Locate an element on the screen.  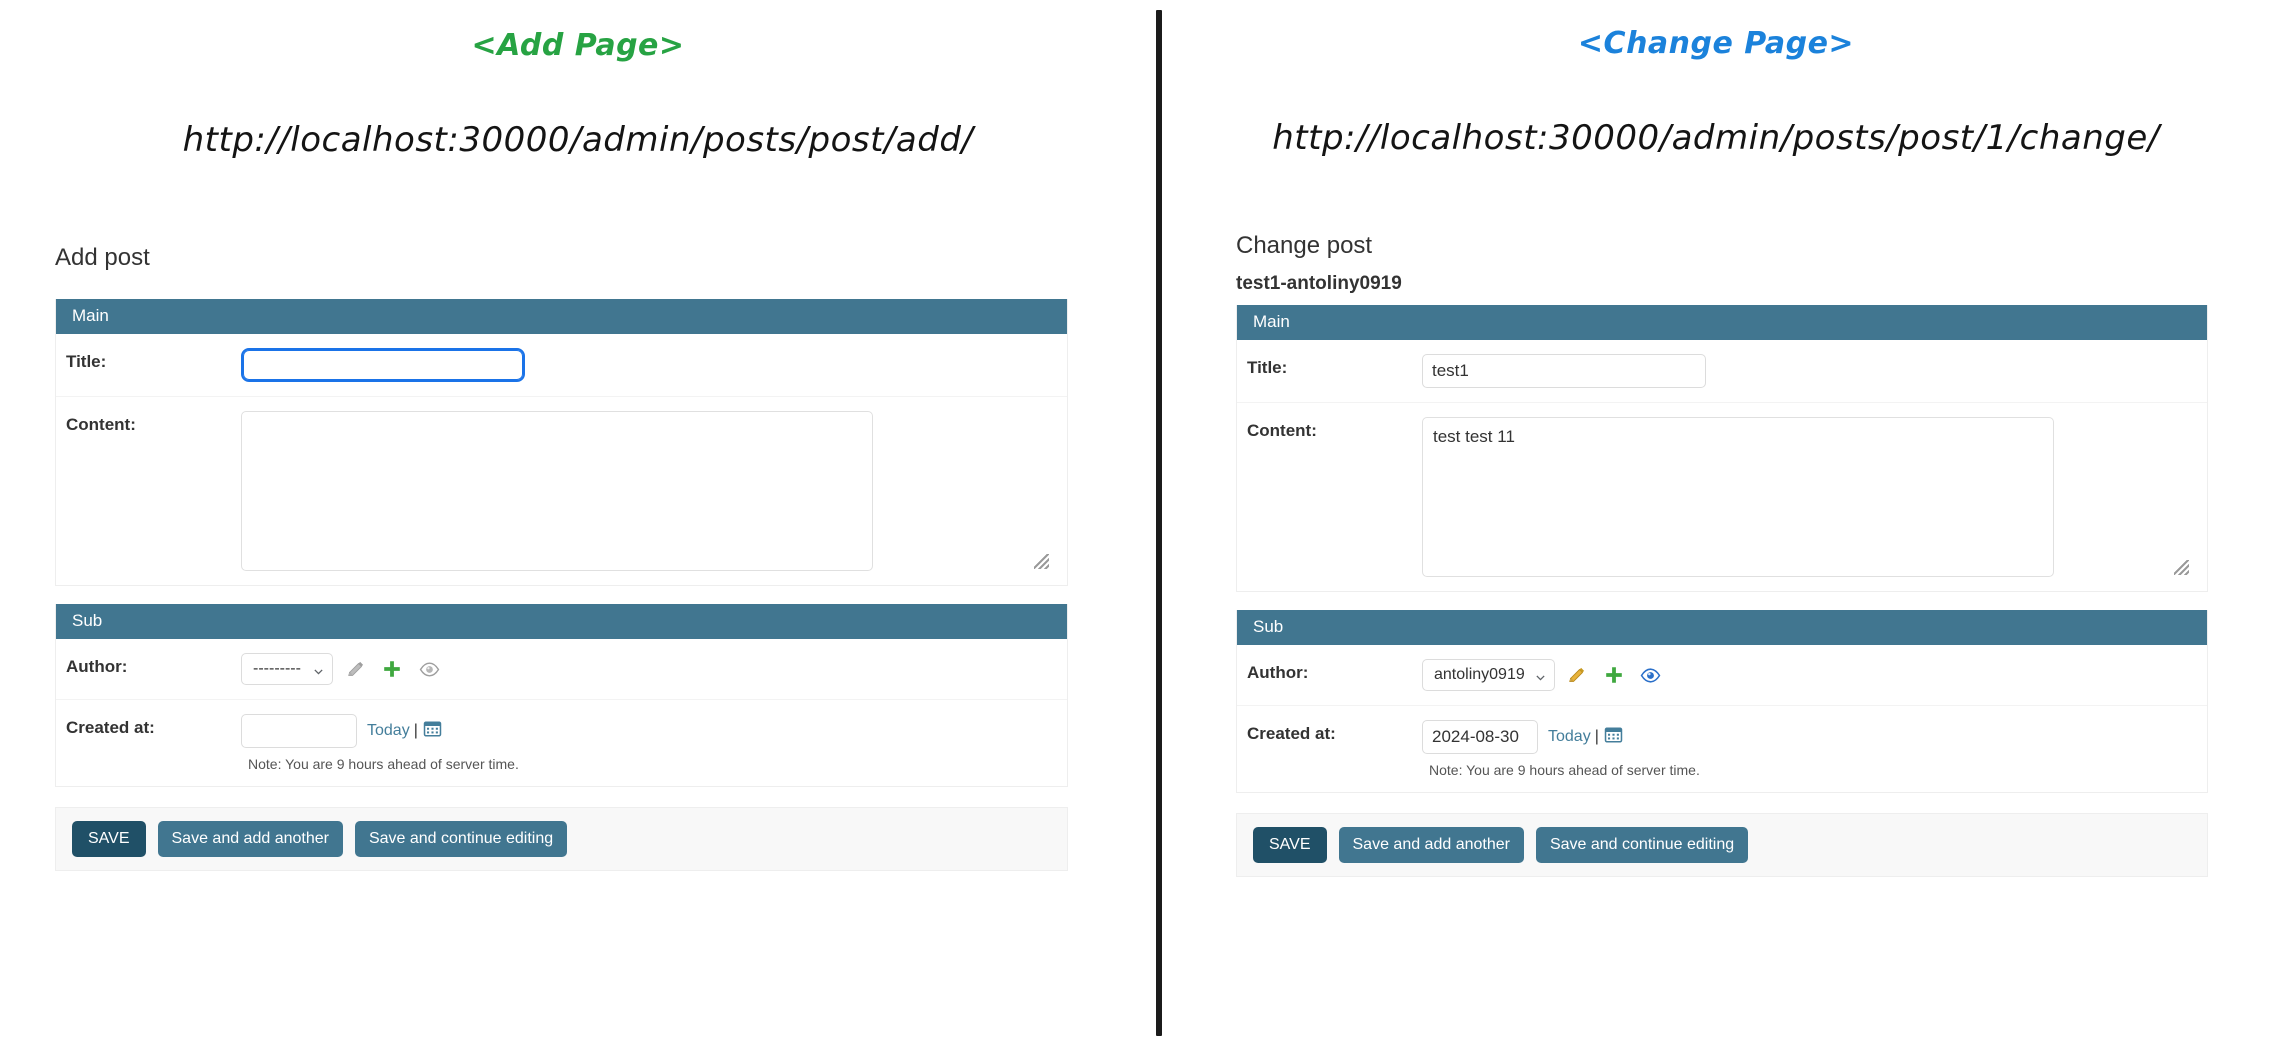
form-row-content: Content: test test 11 is located at coordinates (1722, 497).